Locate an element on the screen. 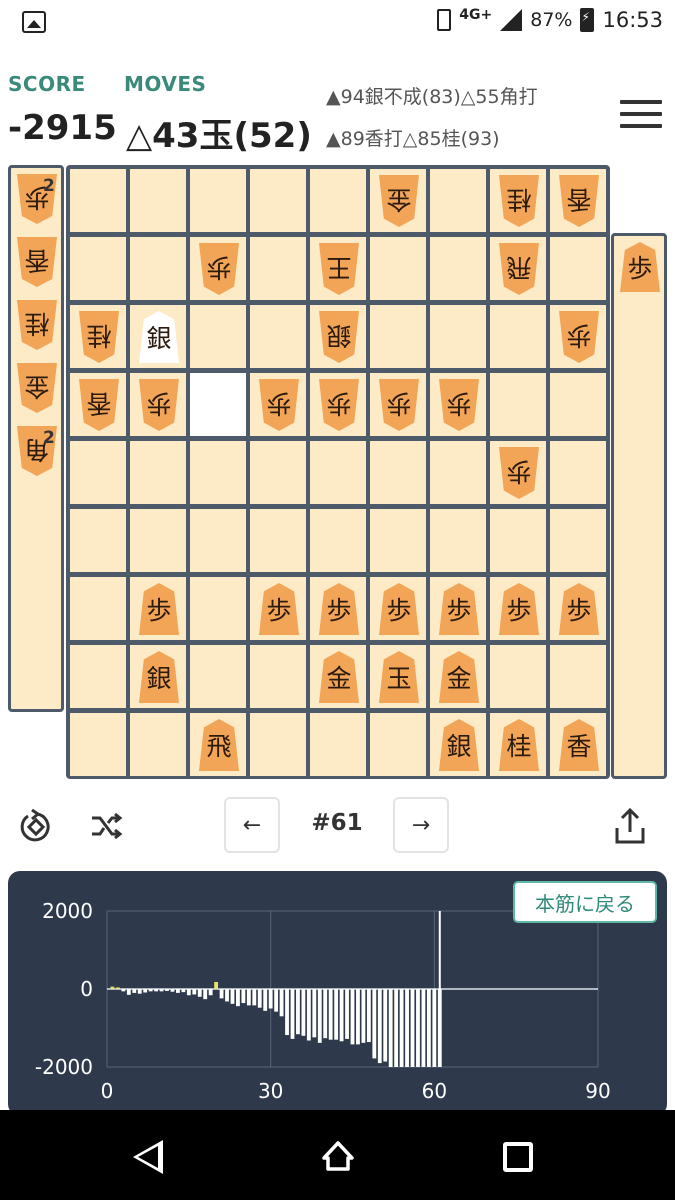  gote-piece: 王 is located at coordinates (339, 269).